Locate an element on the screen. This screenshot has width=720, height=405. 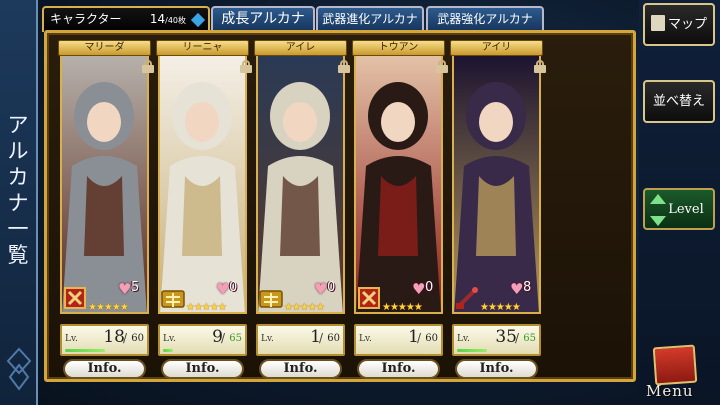
character-card: アイリ ♥ 8 ★★★★★ Lv. 35 / 65 Info. is located at coordinates (498, 213).